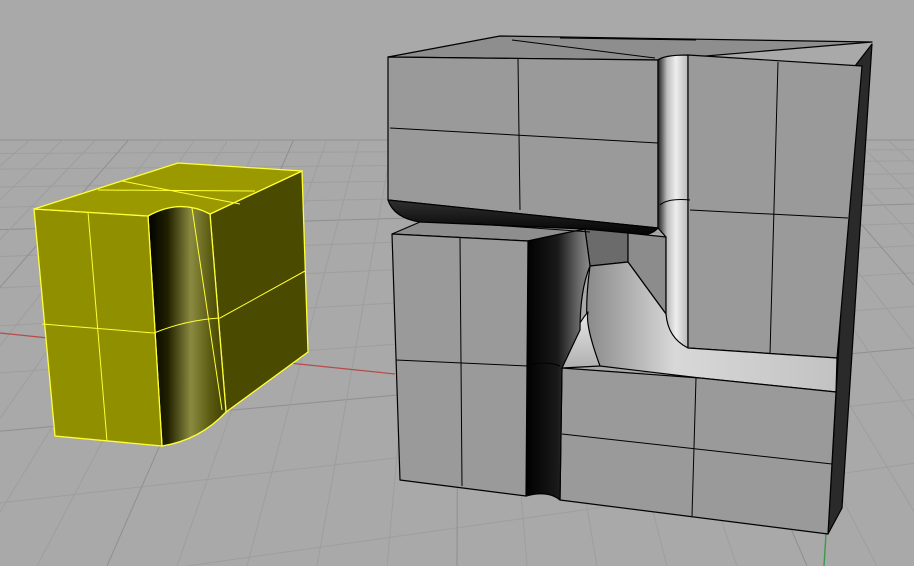 The height and width of the screenshot is (566, 914). Describe the element at coordinates (355, 352) in the screenshot. I see `grid-line` at that location.